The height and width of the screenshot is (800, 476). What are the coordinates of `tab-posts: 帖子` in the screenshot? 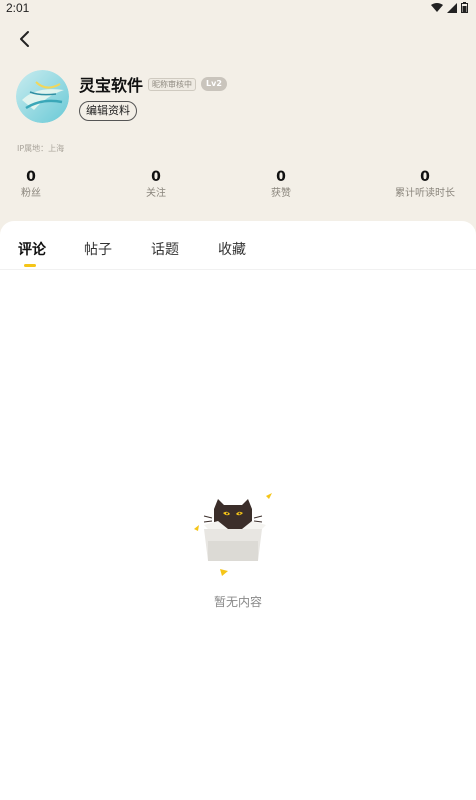 It's located at (98, 249).